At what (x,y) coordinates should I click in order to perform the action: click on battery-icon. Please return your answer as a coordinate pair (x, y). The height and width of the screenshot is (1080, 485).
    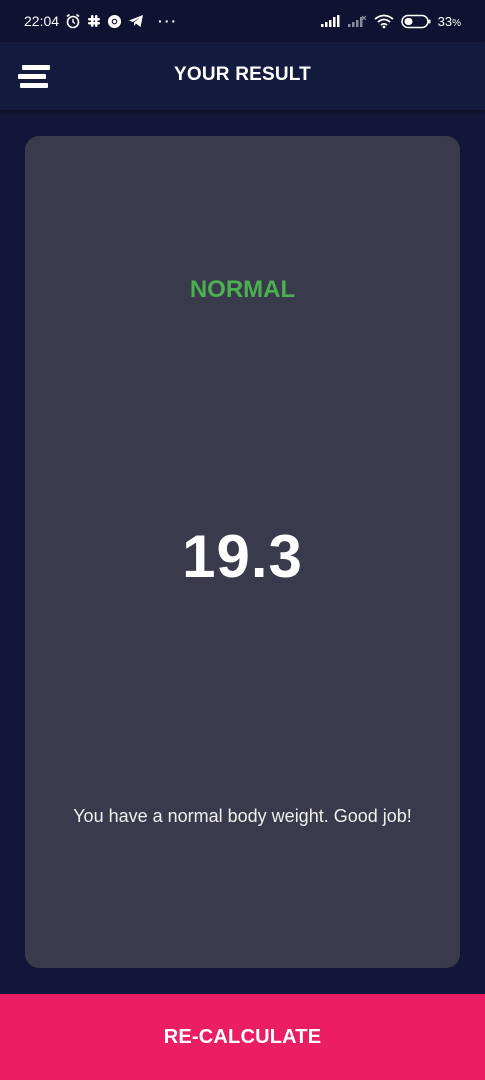
    Looking at the image, I should click on (415, 21).